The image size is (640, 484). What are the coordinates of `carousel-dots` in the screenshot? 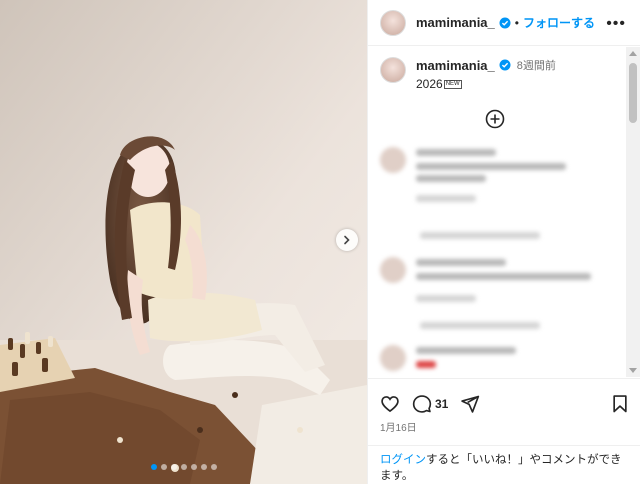 It's located at (183, 467).